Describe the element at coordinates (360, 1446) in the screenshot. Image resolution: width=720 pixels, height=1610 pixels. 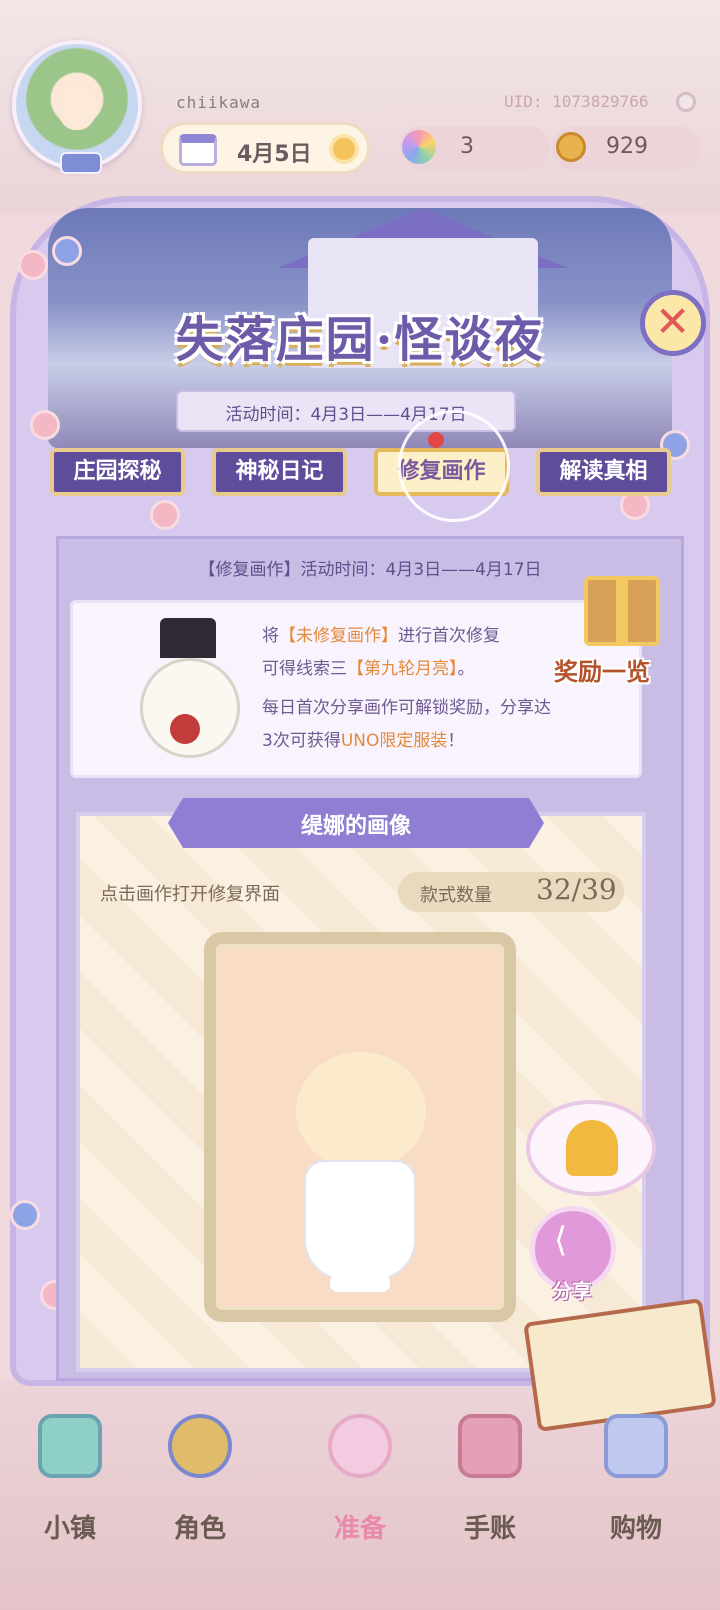
I see `prepare-icon` at that location.